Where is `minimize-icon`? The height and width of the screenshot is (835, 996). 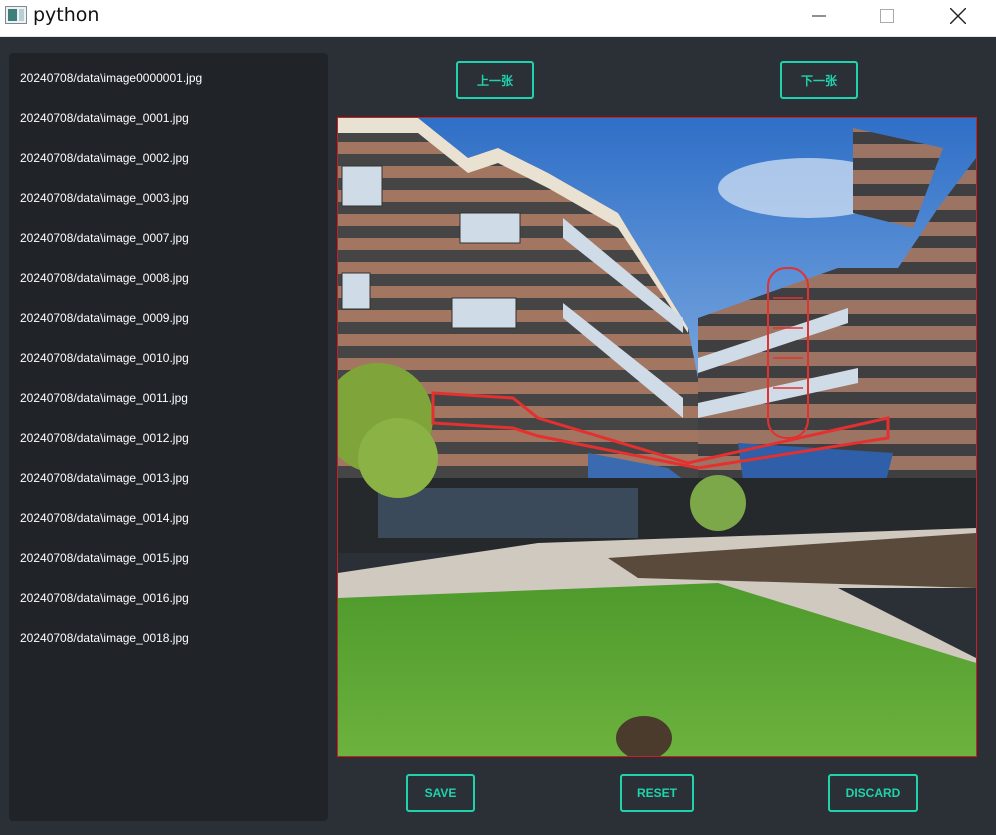 minimize-icon is located at coordinates (819, 16).